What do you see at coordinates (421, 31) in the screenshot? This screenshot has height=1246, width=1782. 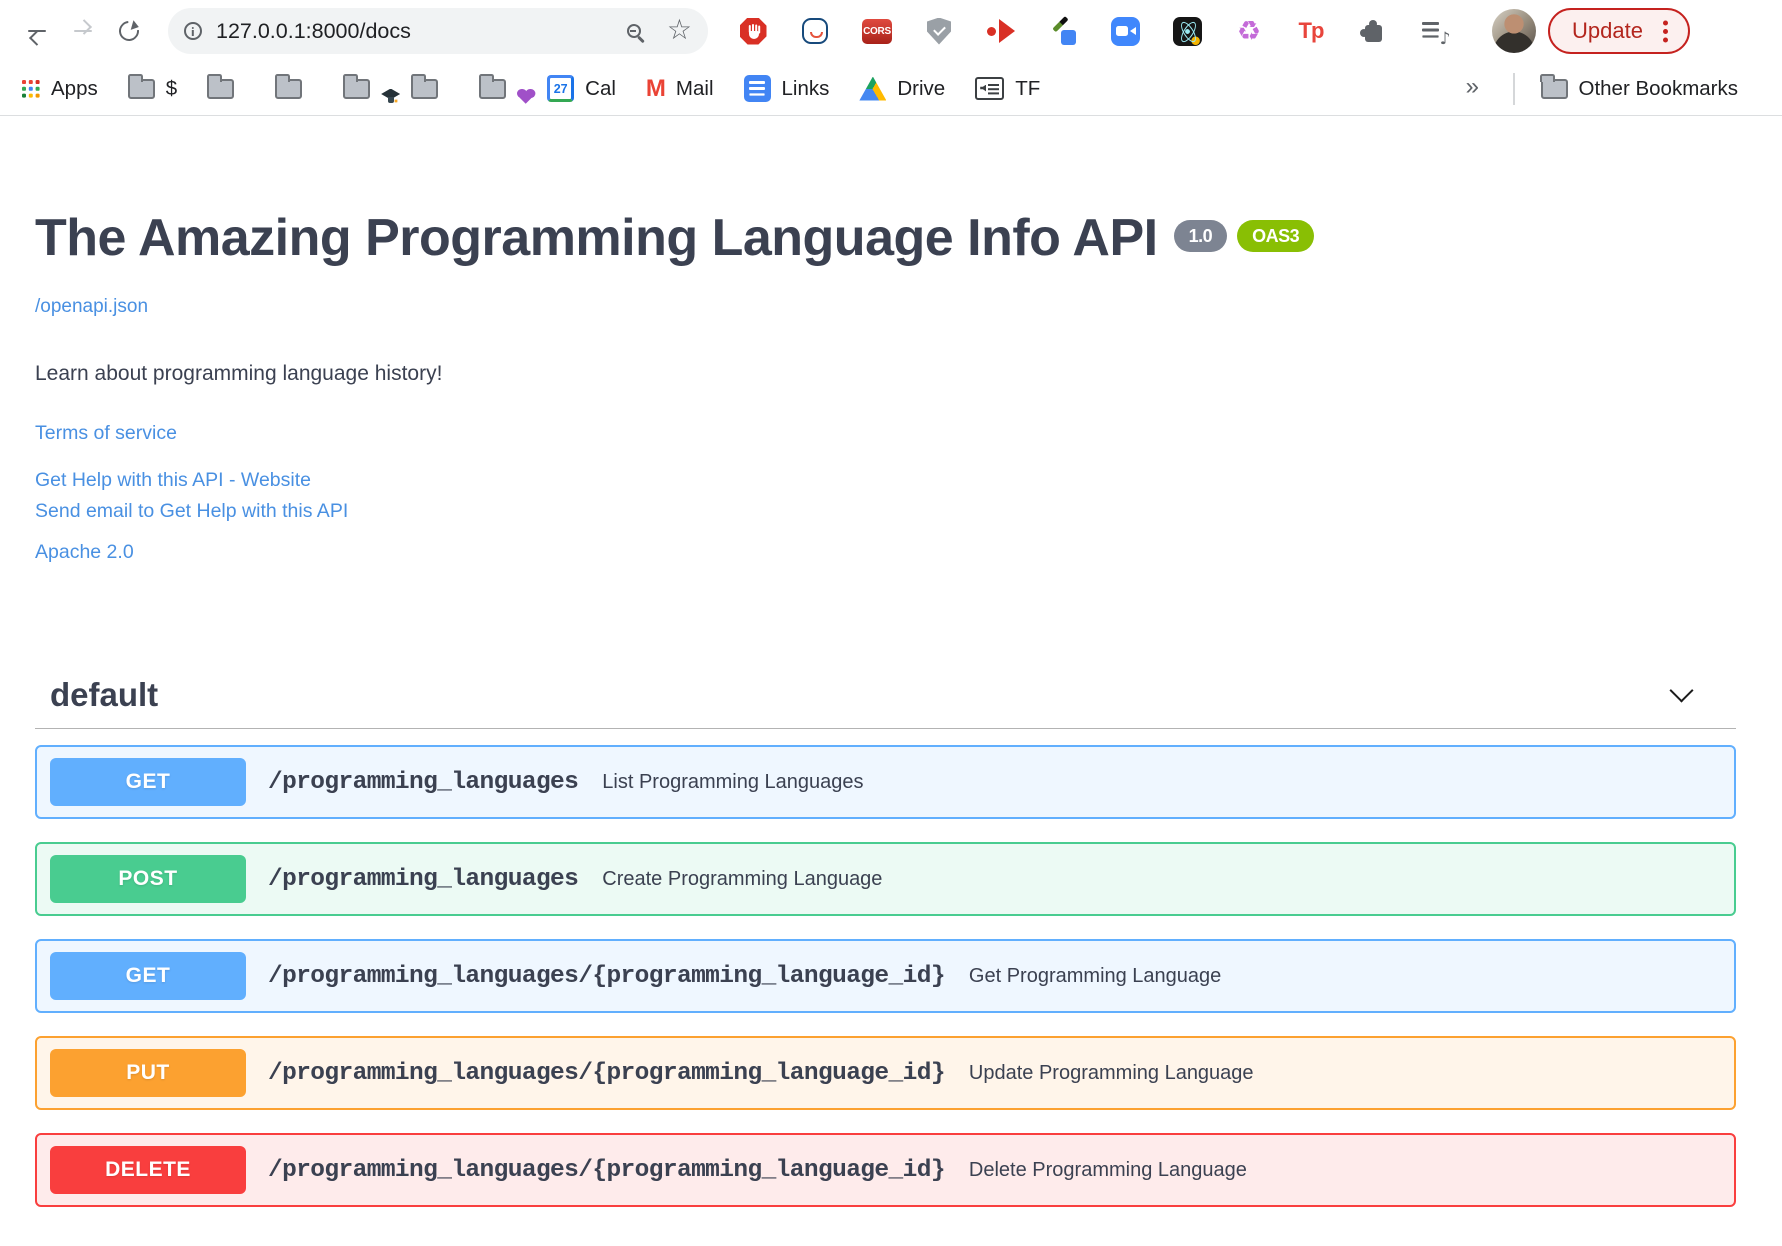 I see `url-text: 127.0.0.1:8000/docs` at bounding box center [421, 31].